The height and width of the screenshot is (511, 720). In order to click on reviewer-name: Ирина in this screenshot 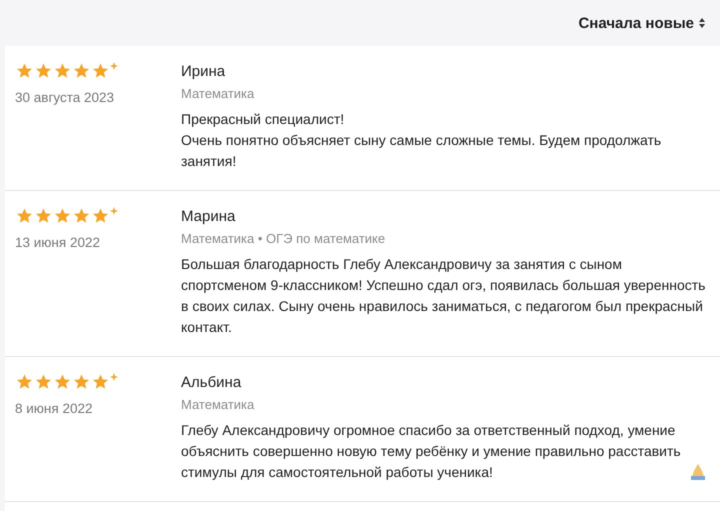, I will do `click(203, 72)`.